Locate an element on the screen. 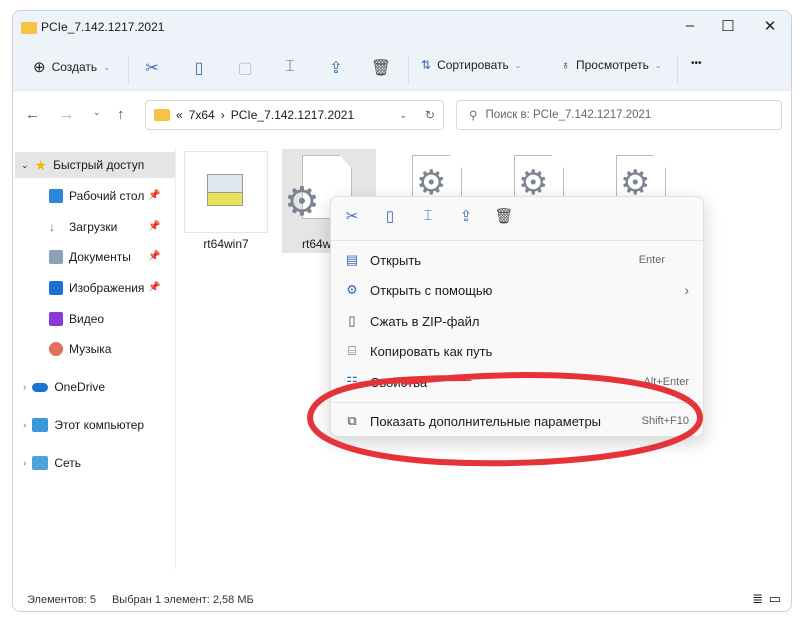  red-circle-annotation is located at coordinates (505, 419).